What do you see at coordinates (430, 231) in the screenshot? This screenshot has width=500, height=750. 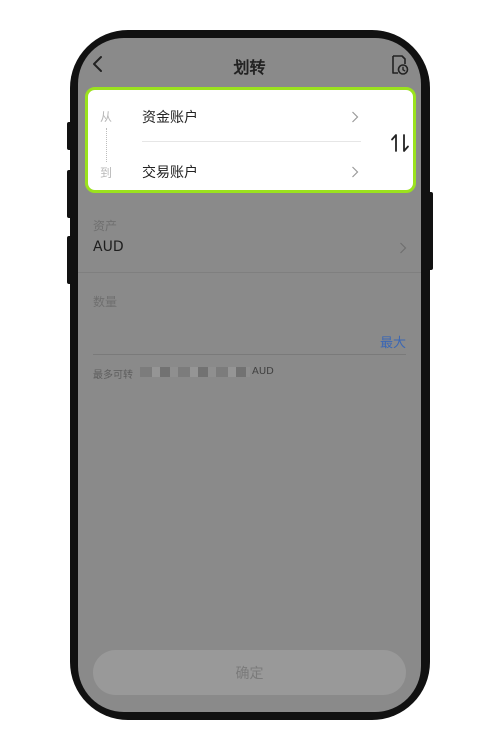 I see `side-button-right` at bounding box center [430, 231].